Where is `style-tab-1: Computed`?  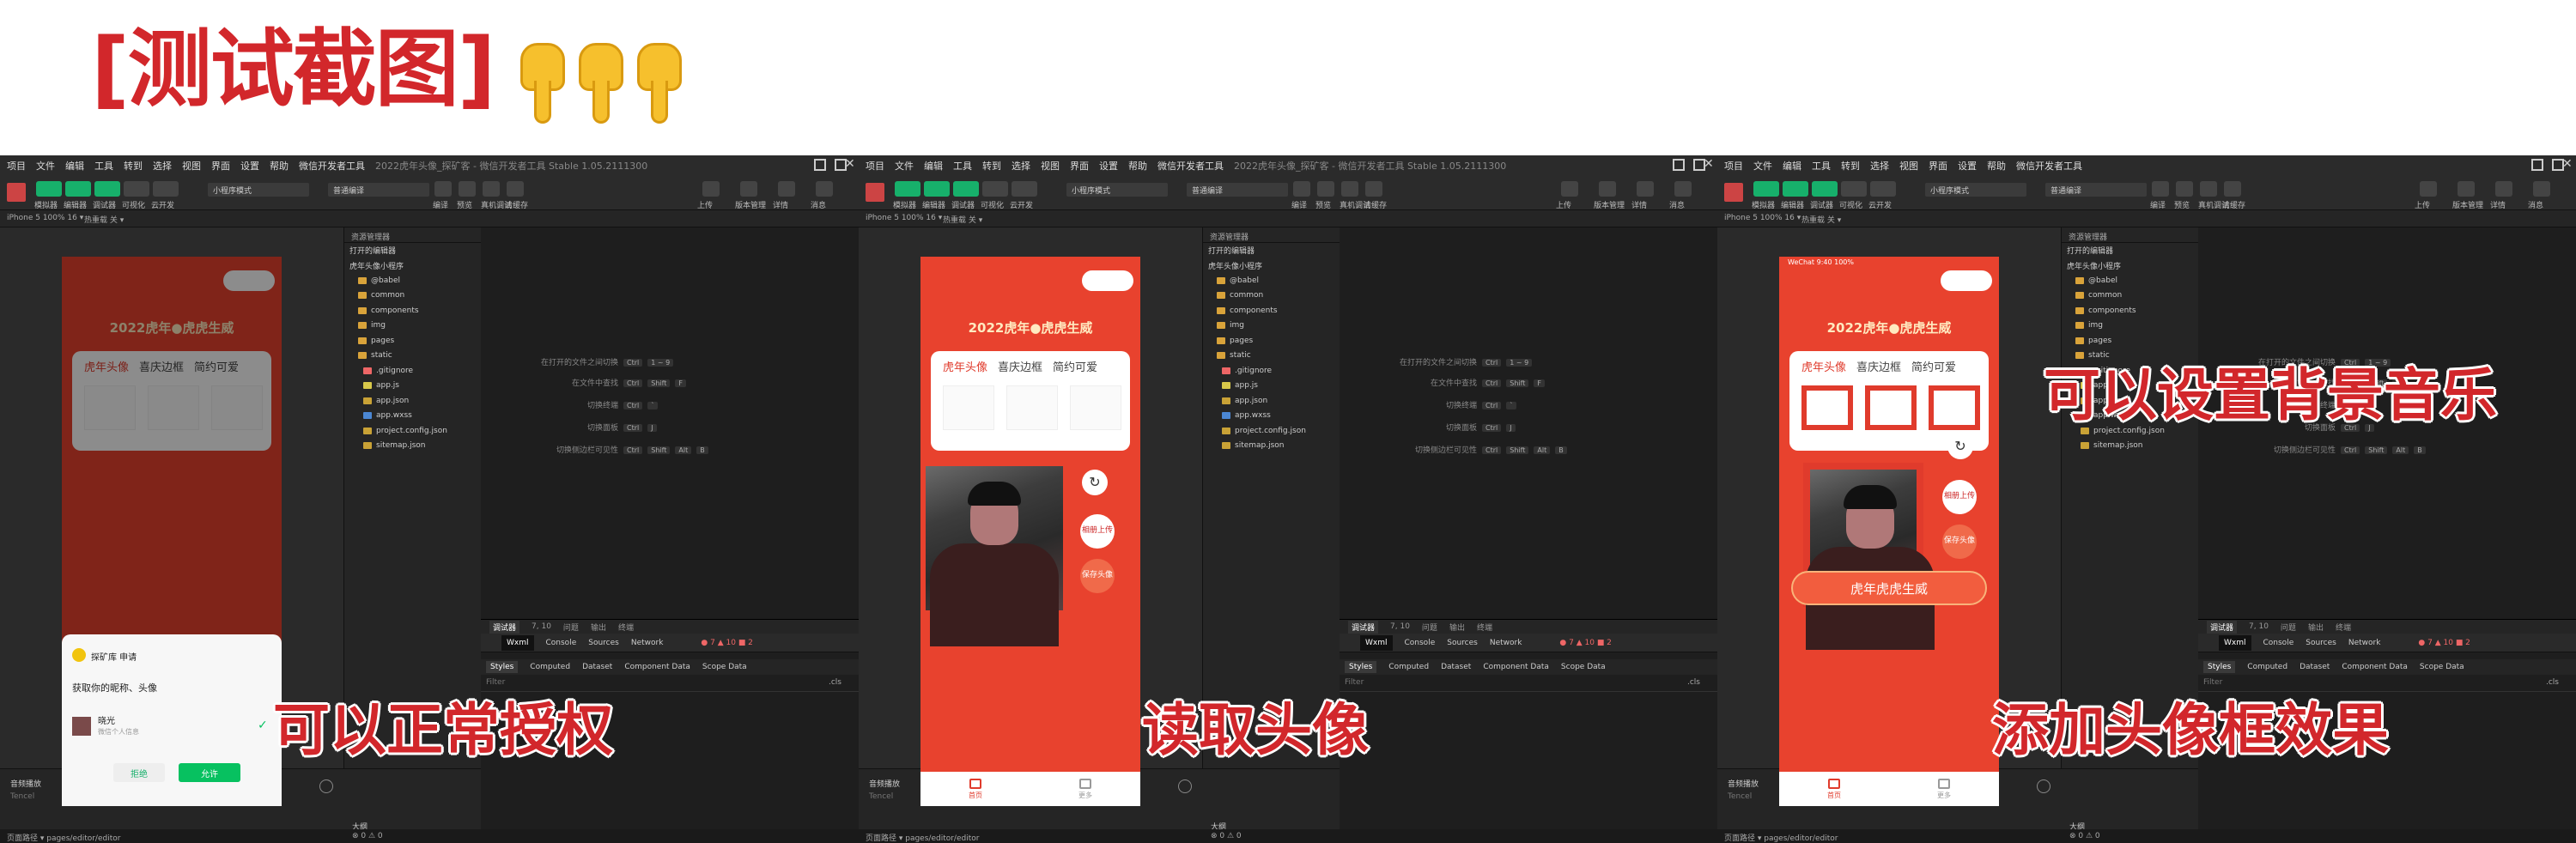 style-tab-1: Computed is located at coordinates (2267, 667).